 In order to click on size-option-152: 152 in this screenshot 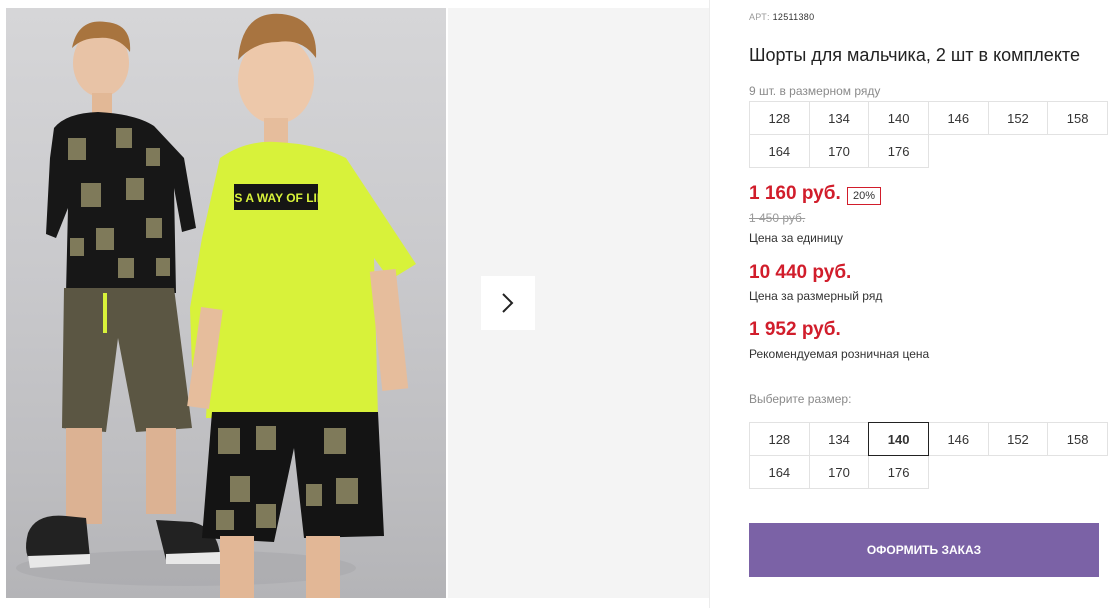, I will do `click(1018, 439)`.